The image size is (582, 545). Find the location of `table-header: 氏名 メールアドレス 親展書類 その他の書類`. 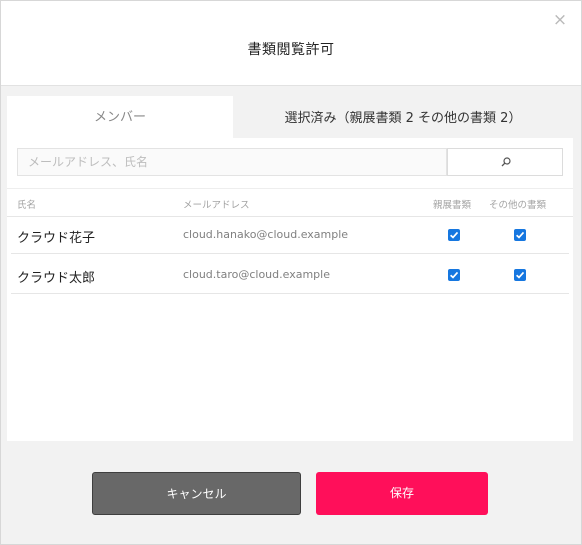

table-header: 氏名 メールアドレス 親展書類 その他の書類 is located at coordinates (290, 202).